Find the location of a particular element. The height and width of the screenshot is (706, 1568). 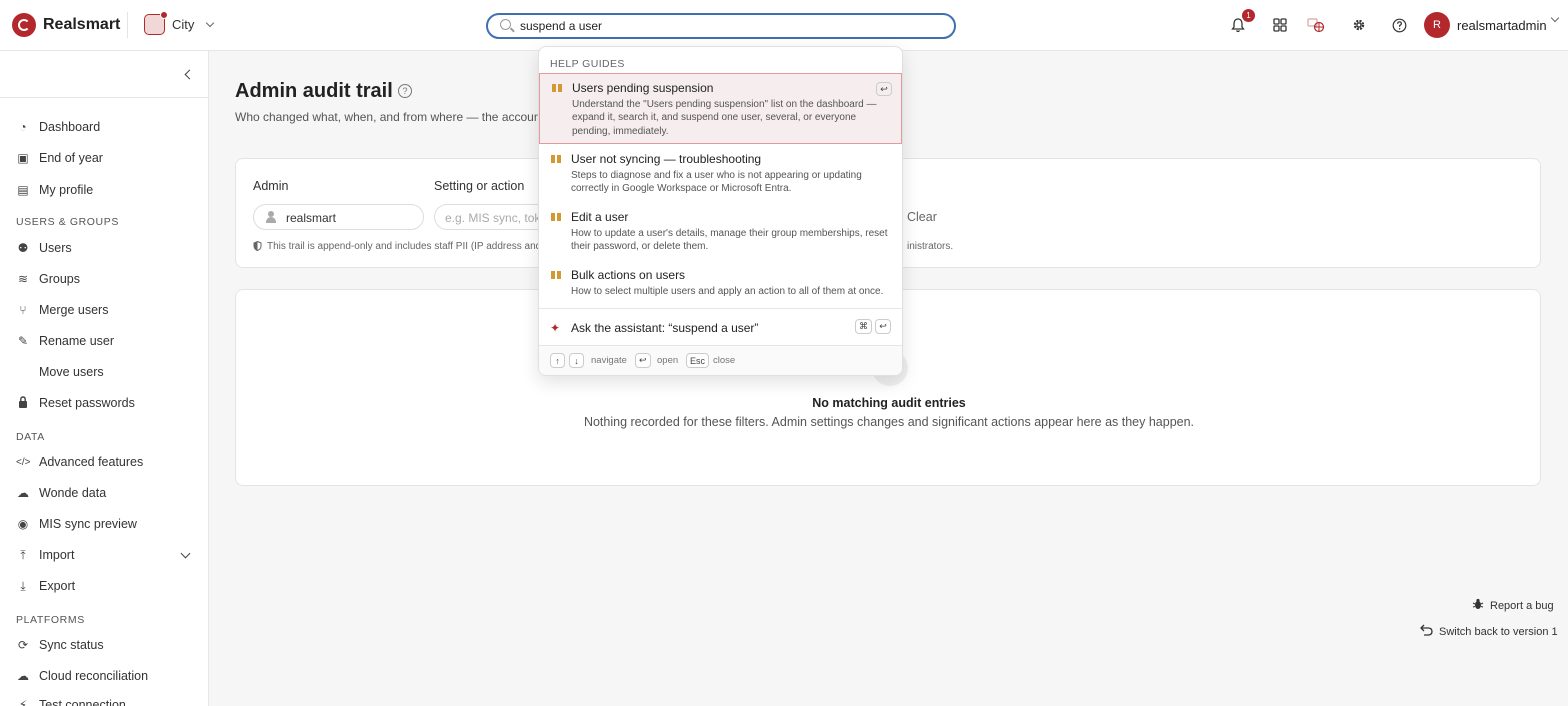

dashboard-icon: ◔ is located at coordinates (23, 127).